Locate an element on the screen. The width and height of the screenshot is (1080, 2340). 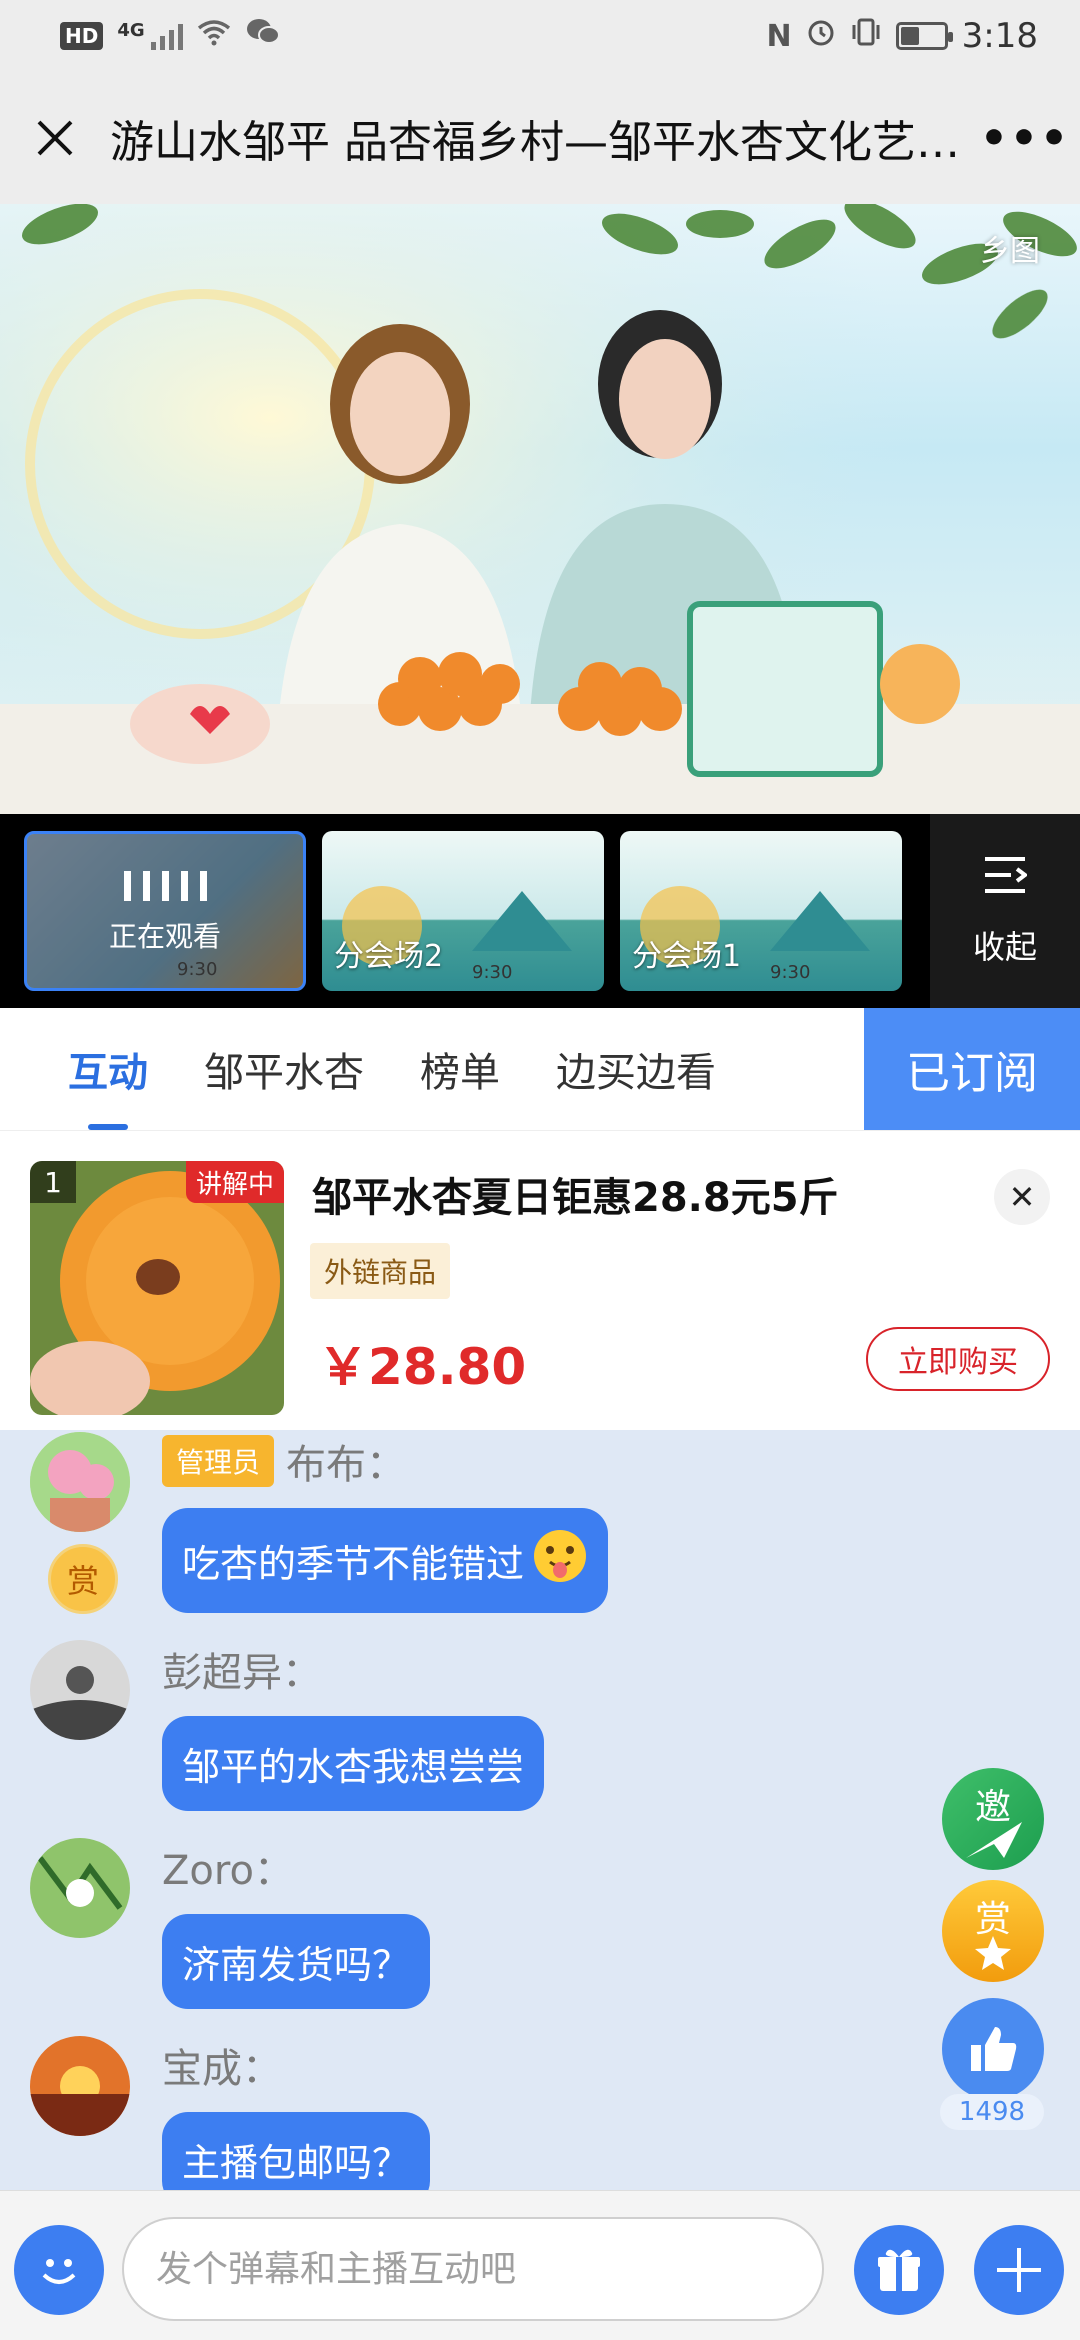
nav-bar: 游山水邹平 品杏福乡村—邹平水杏文化艺… ••• is located at coordinates (540, 138).